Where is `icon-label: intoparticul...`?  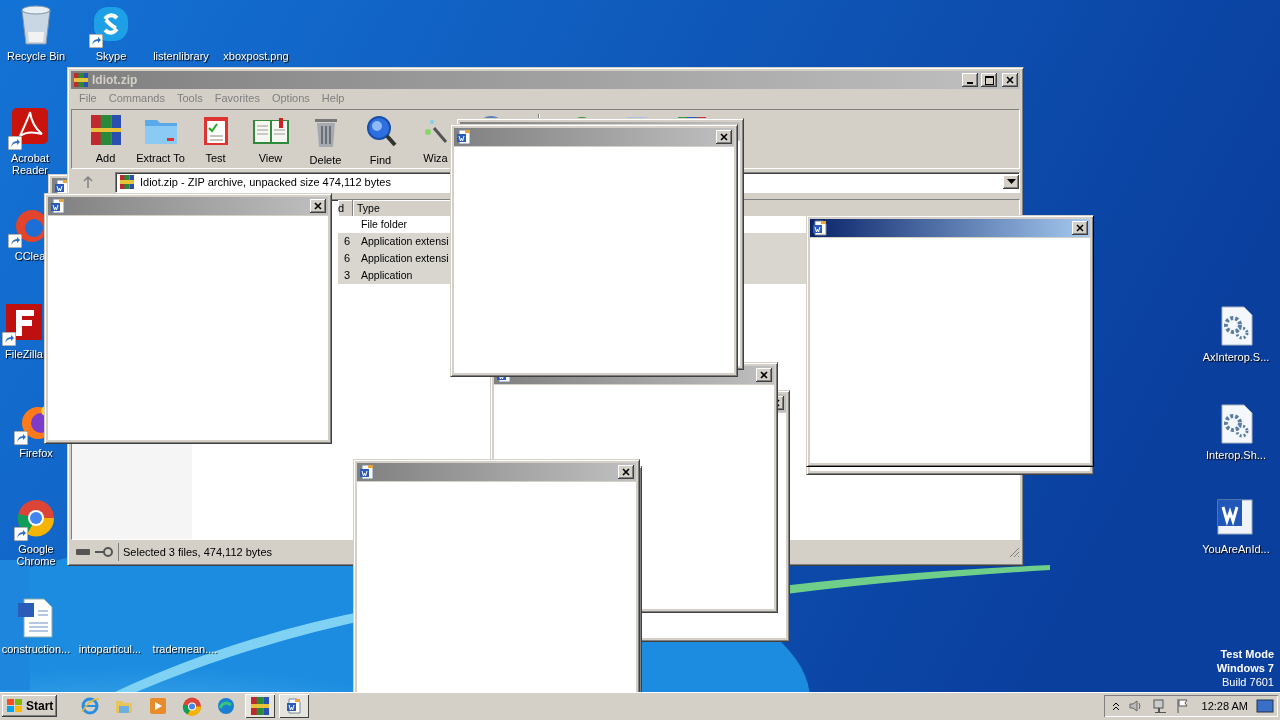 icon-label: intoparticul... is located at coordinates (110, 649).